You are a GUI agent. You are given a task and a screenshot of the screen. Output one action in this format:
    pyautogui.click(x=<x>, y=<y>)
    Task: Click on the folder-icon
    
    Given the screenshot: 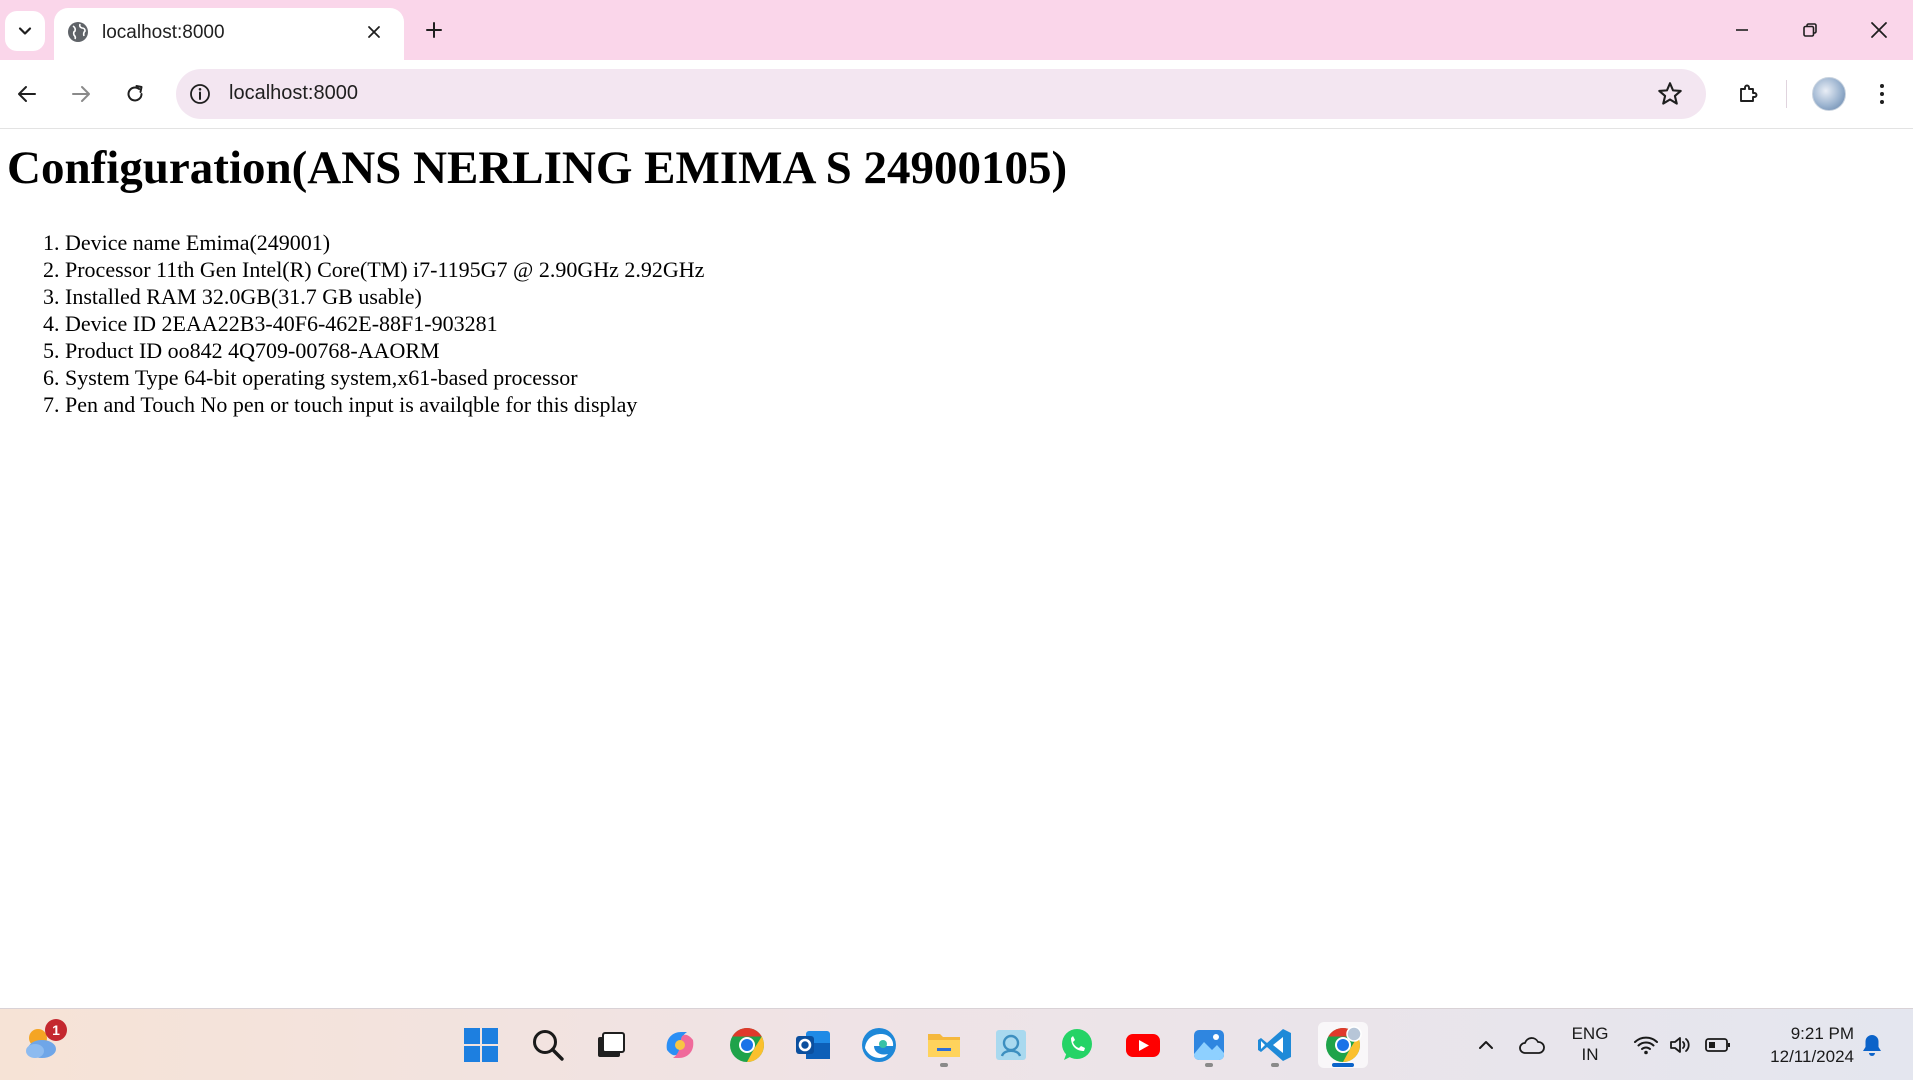 What is the action you would take?
    pyautogui.click(x=944, y=1045)
    